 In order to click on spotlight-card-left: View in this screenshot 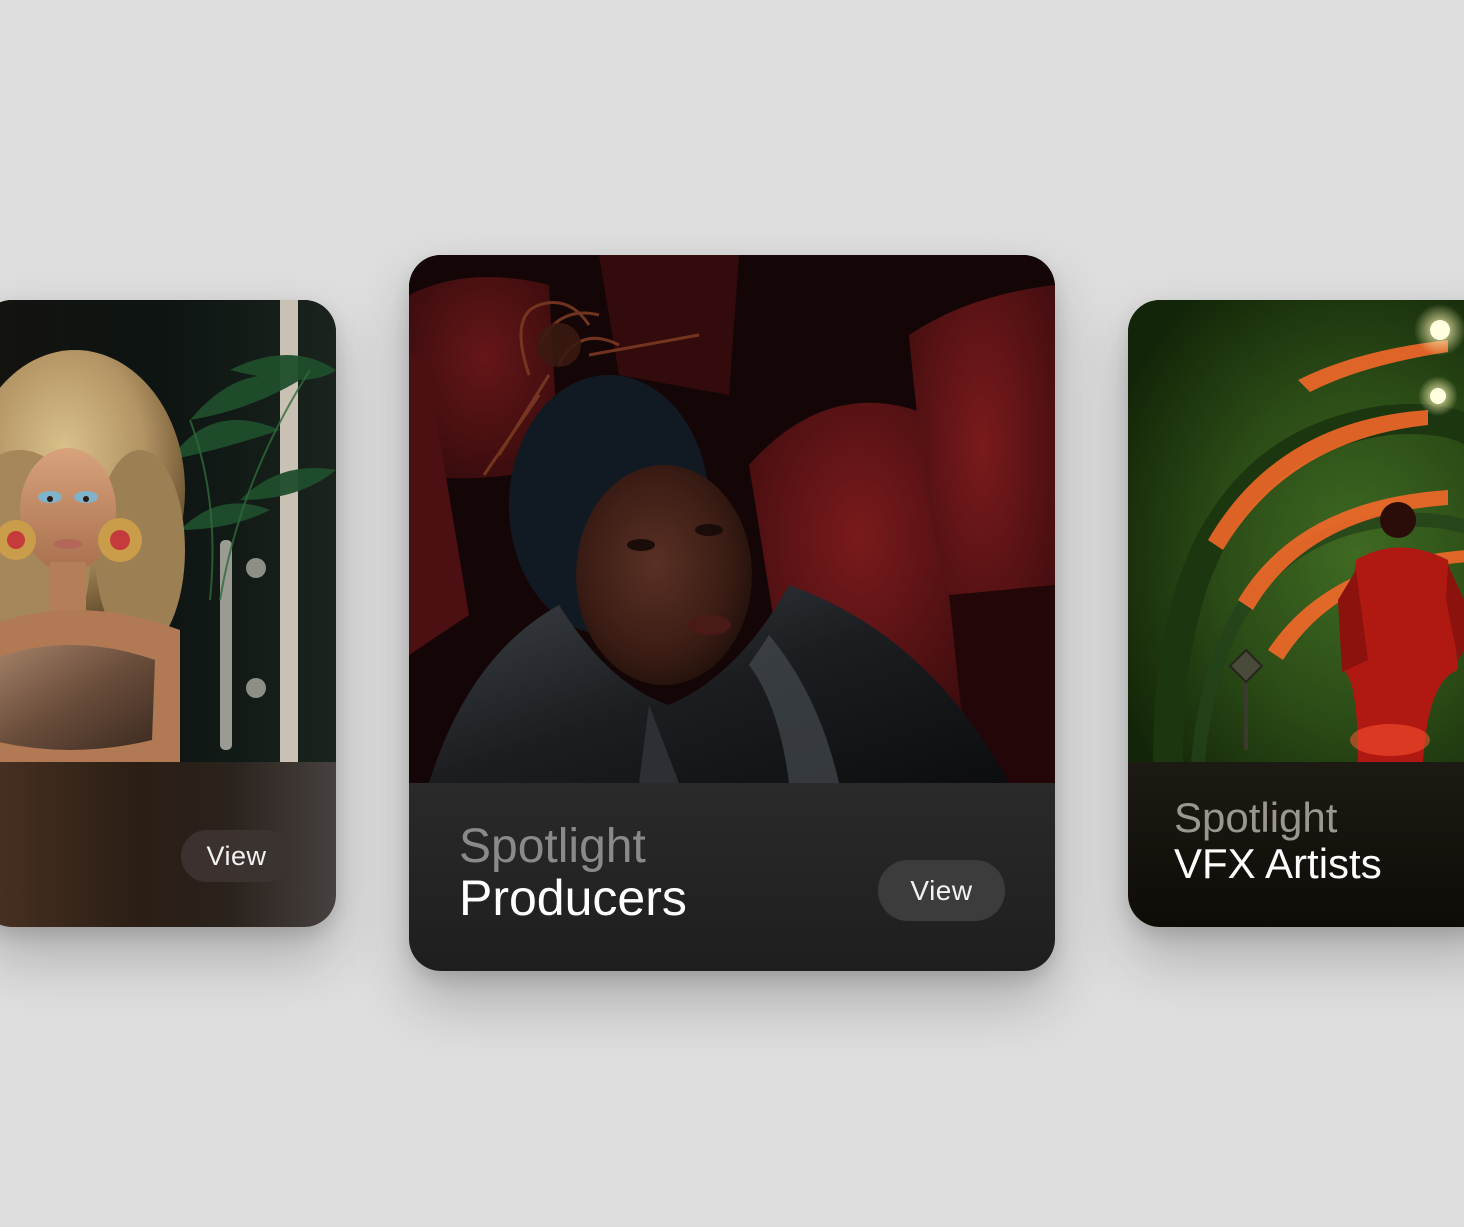, I will do `click(168, 613)`.